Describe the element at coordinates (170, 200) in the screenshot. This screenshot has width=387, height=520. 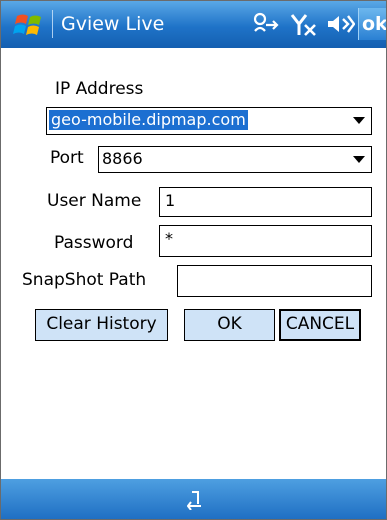
I see `username-value: 1` at that location.